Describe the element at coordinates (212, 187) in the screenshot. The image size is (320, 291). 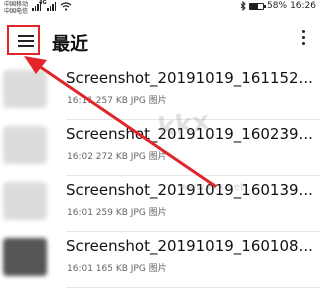
I see `watermark-url: www.kkx.net` at that location.